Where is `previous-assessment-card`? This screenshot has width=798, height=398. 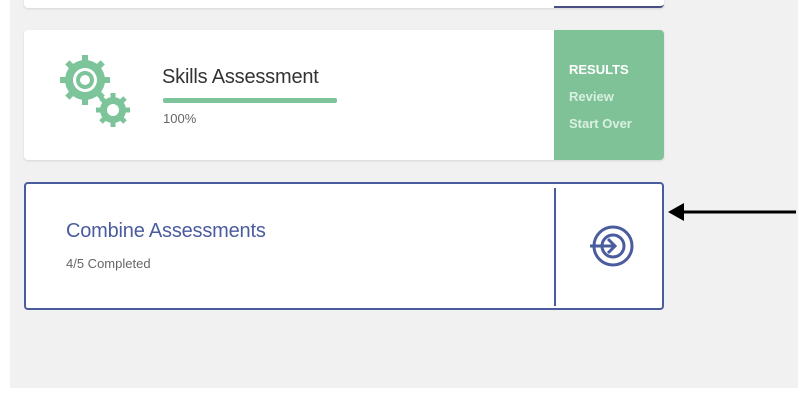 previous-assessment-card is located at coordinates (344, 4).